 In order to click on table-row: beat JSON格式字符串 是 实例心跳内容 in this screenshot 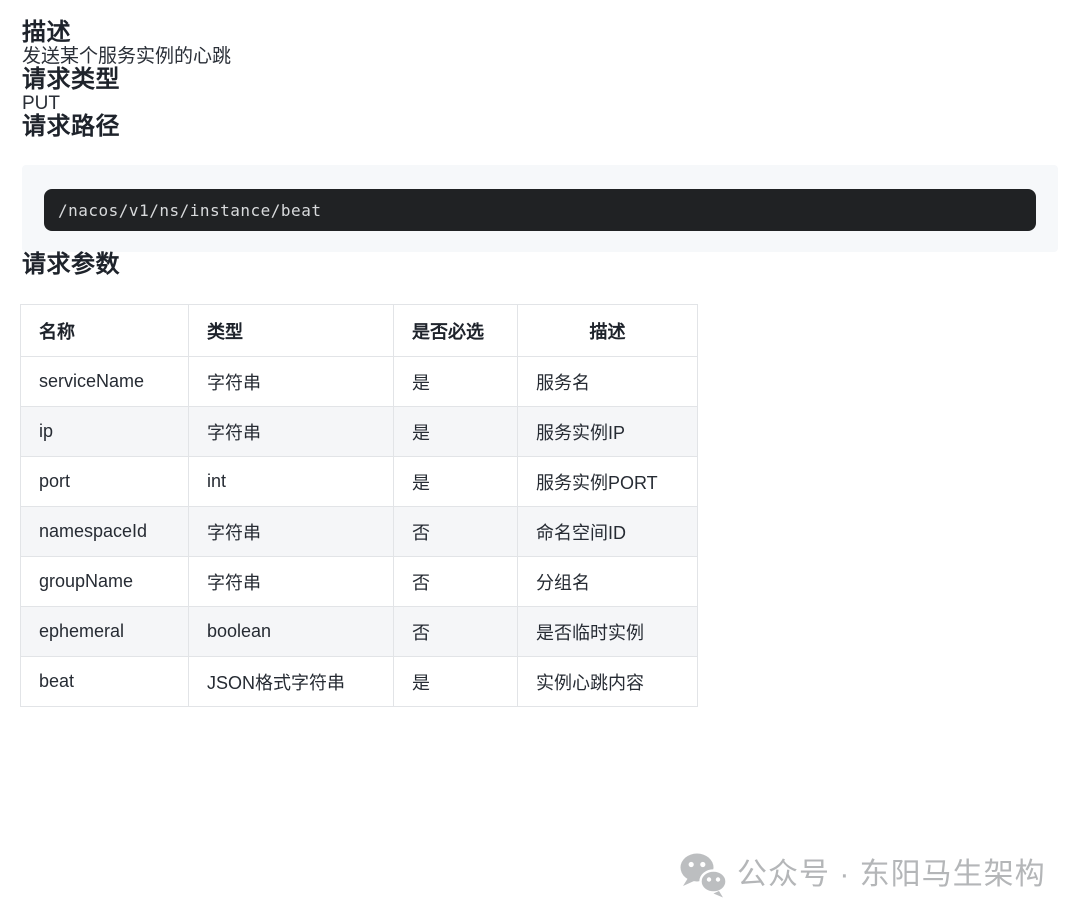, I will do `click(359, 681)`.